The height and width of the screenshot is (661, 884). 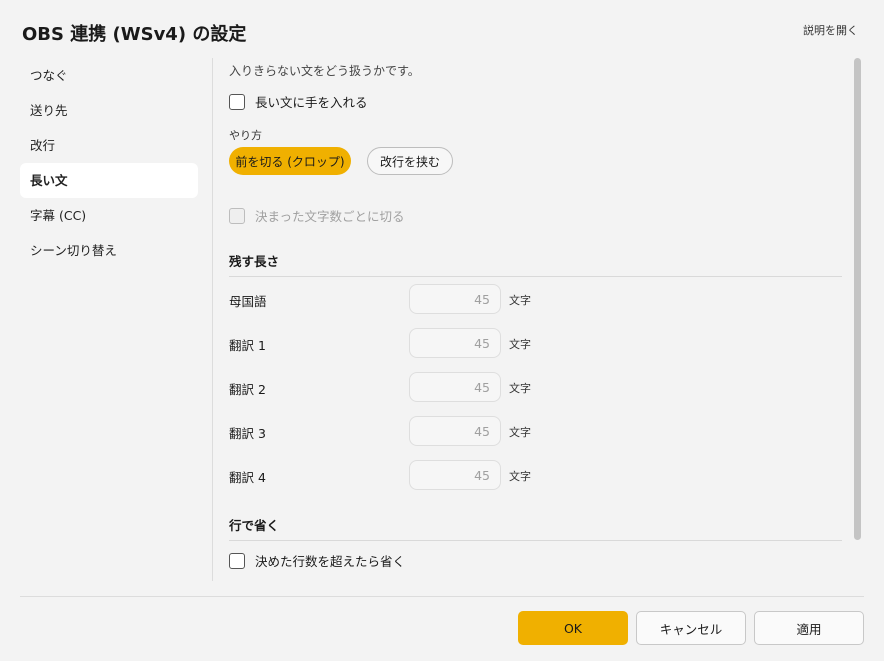 I want to click on omit-by-lines-label: 決めた行数を超えたら省く, so click(x=330, y=561).